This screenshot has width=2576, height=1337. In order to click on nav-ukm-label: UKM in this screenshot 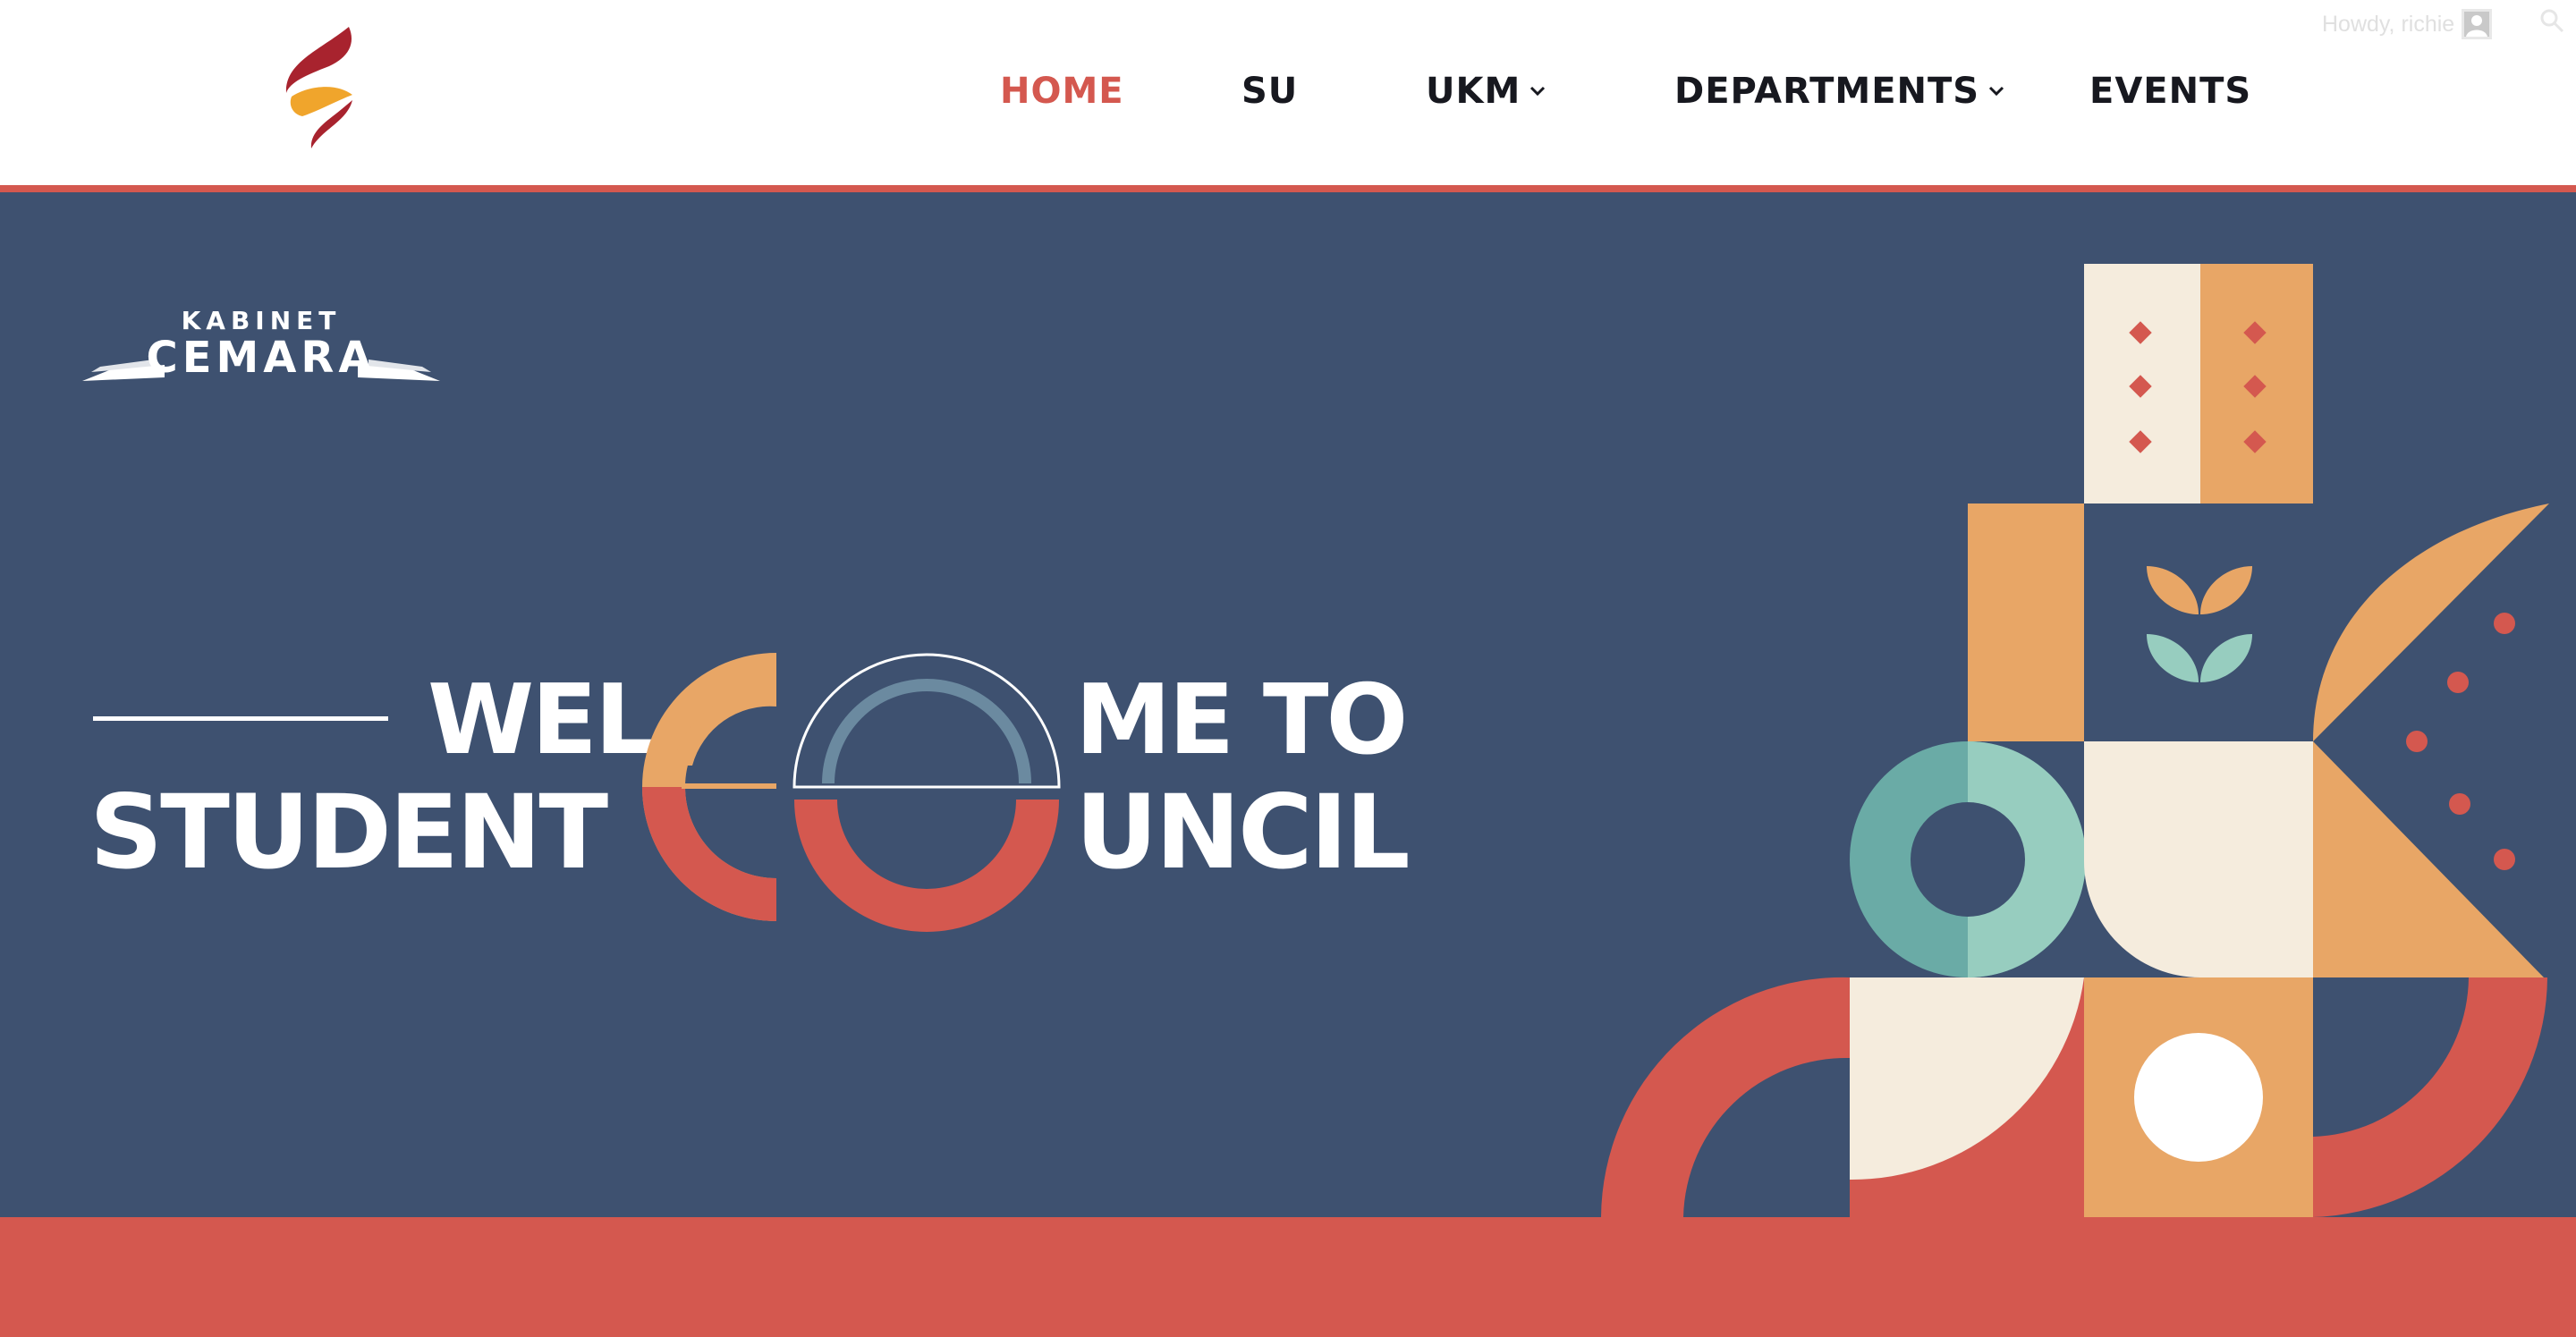, I will do `click(1473, 91)`.